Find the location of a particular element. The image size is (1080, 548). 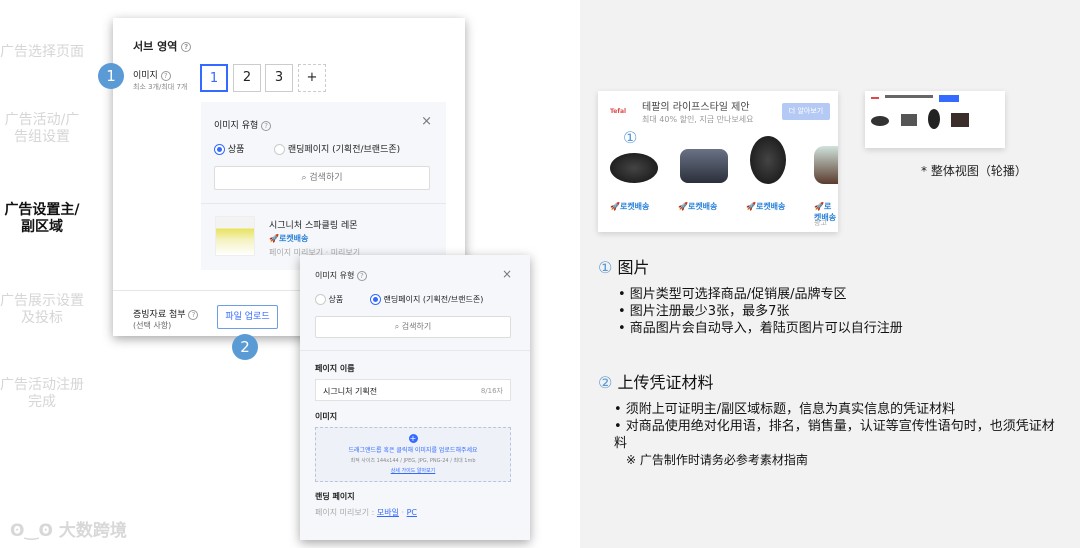

guide-link: 상세 가이드 알아보기 is located at coordinates (413, 470).